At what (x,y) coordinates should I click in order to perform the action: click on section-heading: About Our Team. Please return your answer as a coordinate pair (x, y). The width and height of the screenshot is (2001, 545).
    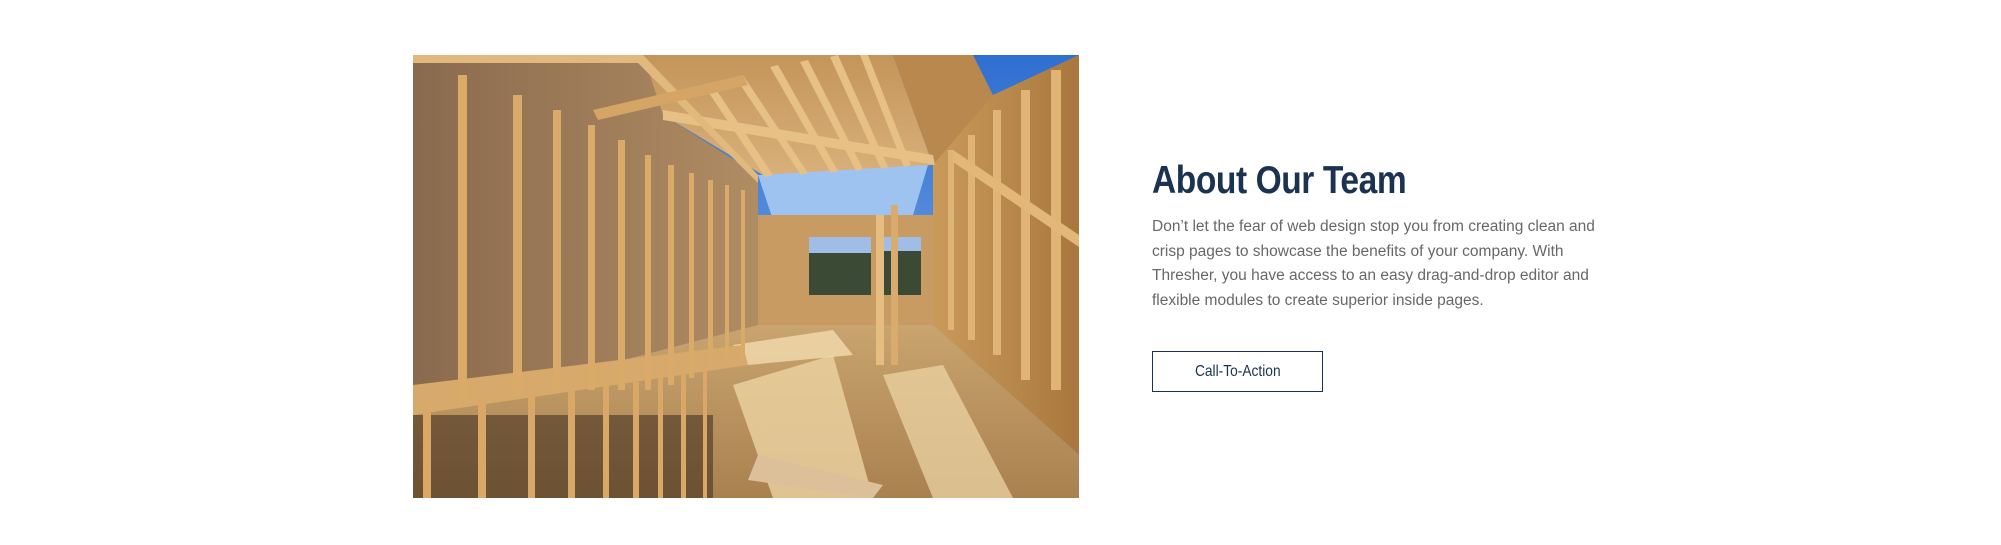
    Looking at the image, I should click on (1279, 180).